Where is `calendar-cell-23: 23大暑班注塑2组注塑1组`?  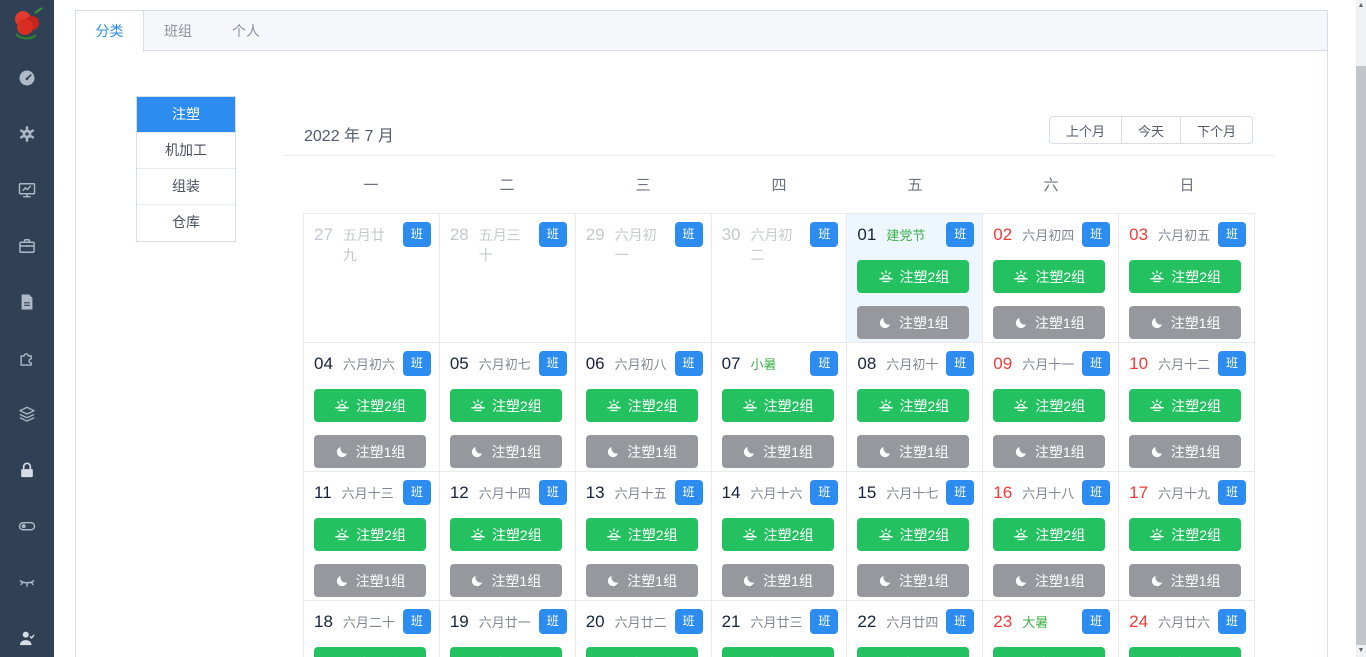 calendar-cell-23: 23大暑班注塑2组注塑1组 is located at coordinates (1051, 629).